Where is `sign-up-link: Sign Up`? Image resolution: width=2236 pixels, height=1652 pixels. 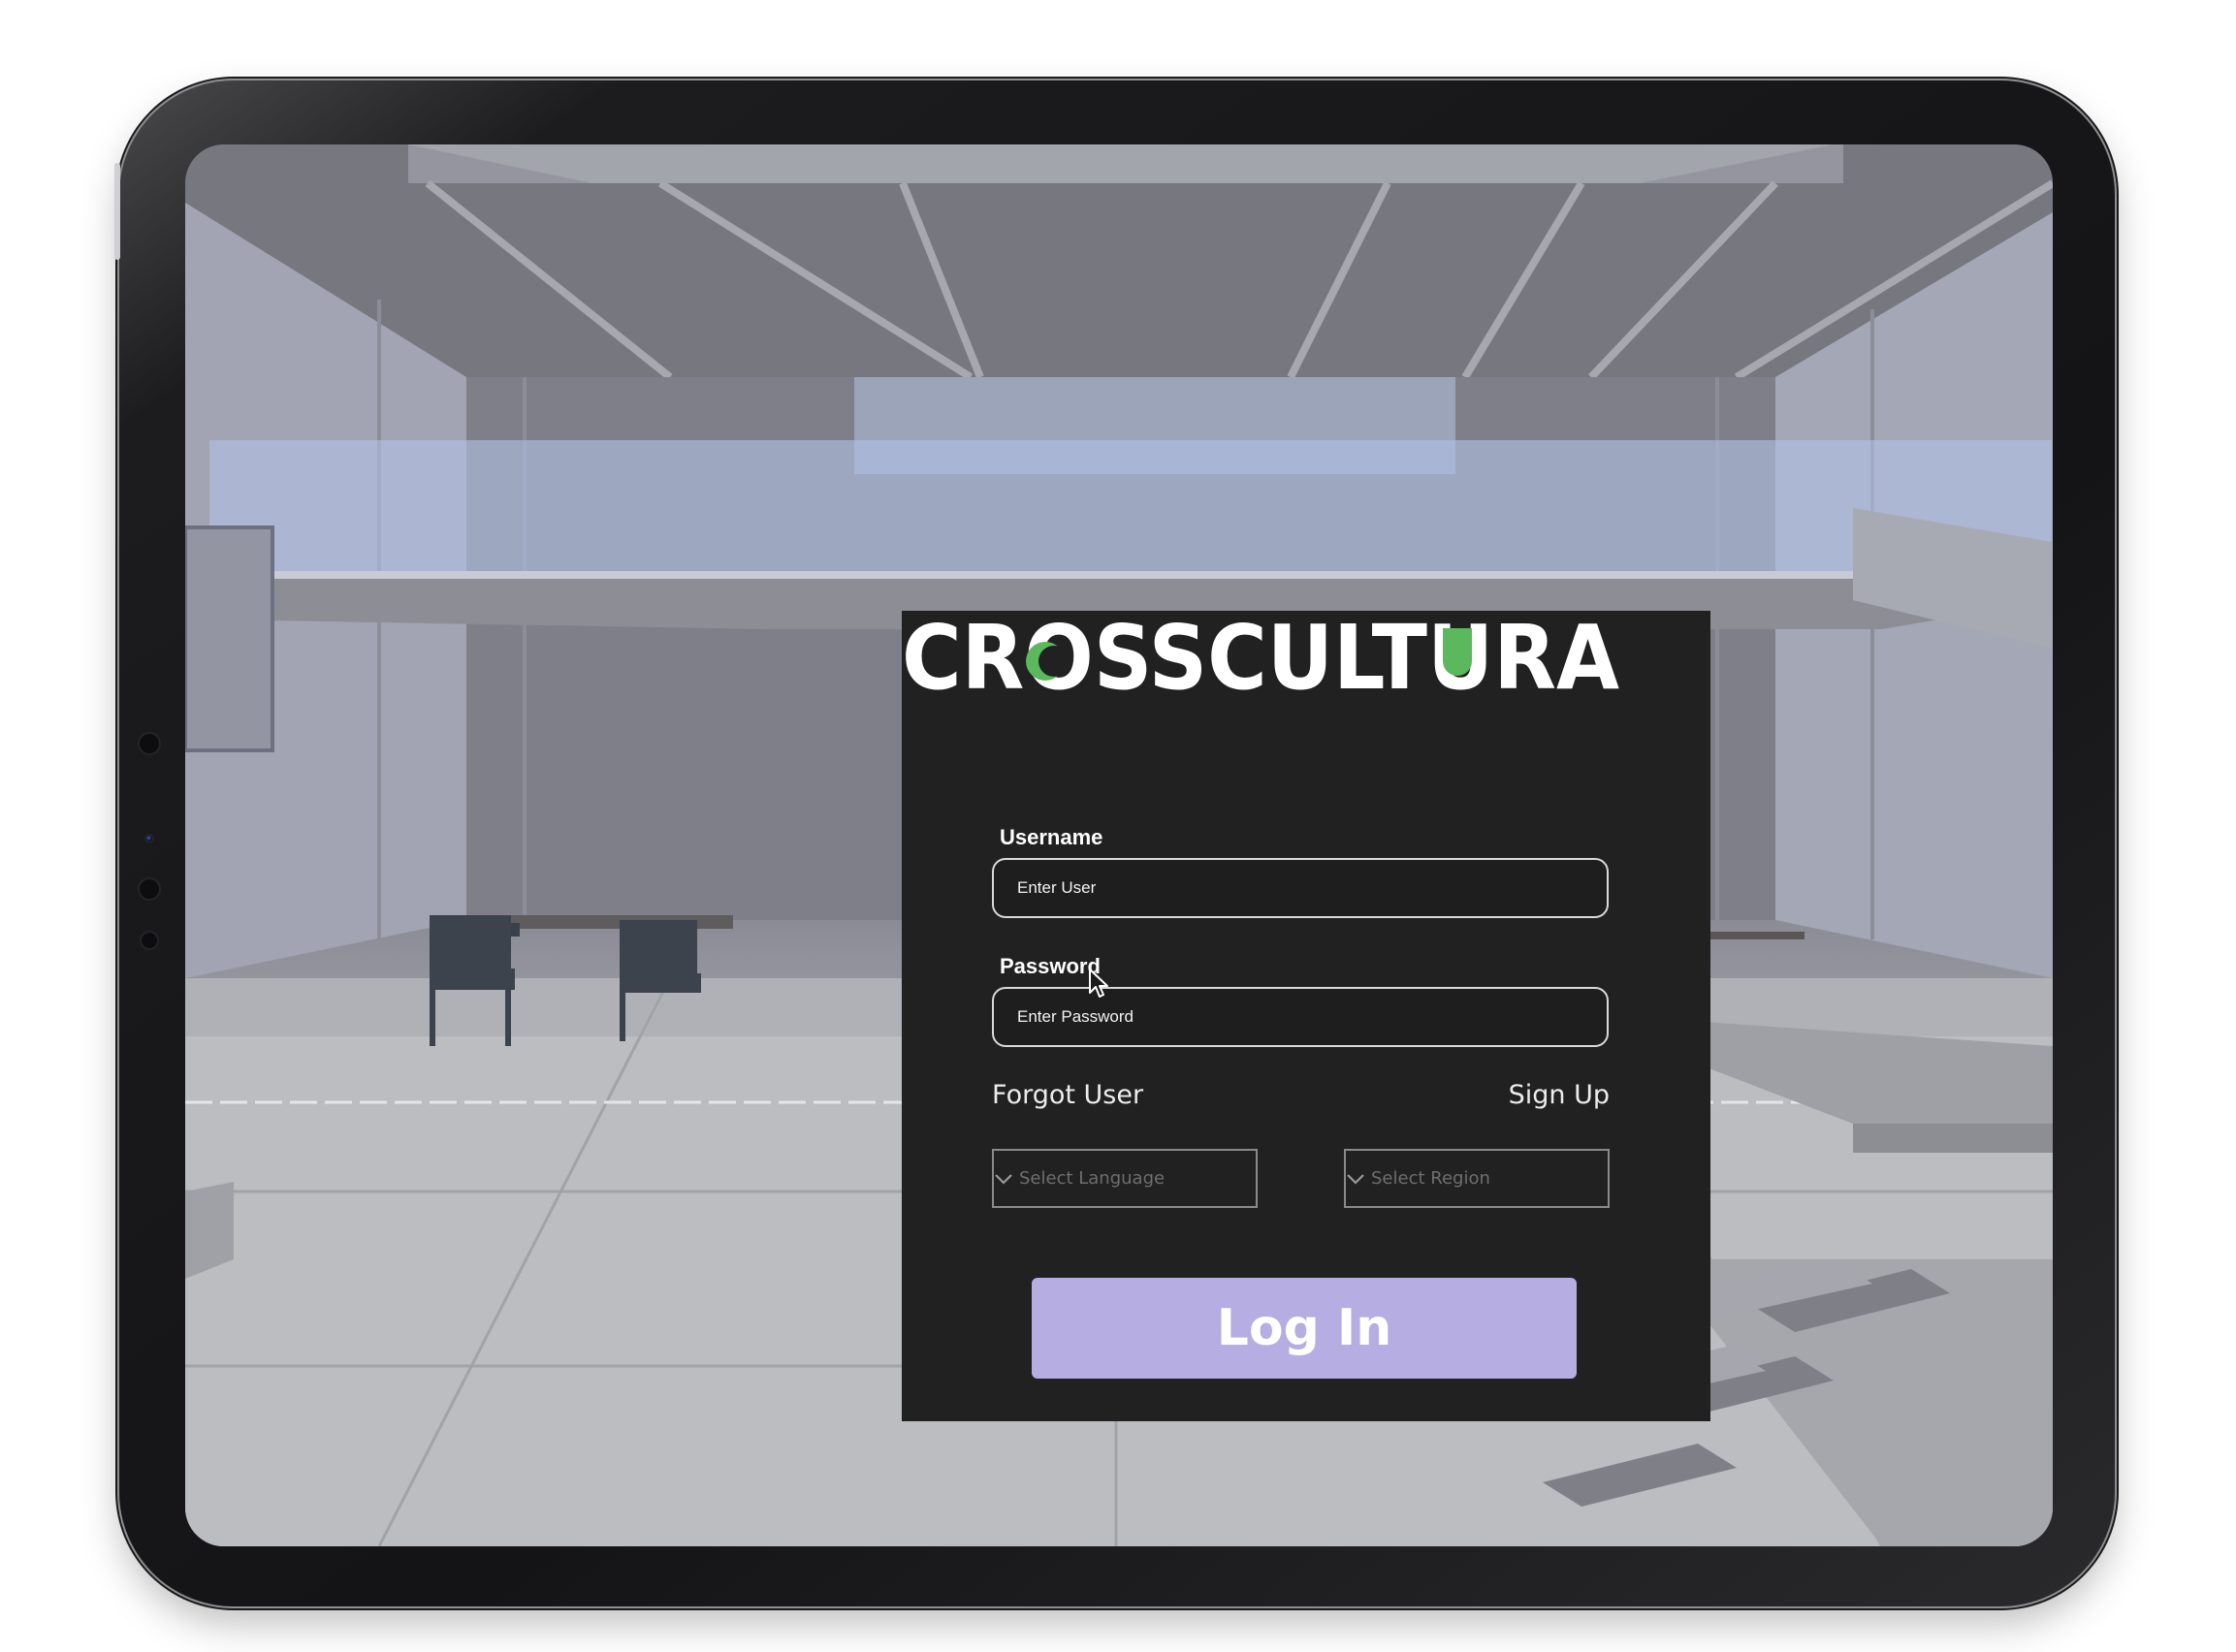 sign-up-link: Sign Up is located at coordinates (1560, 1095).